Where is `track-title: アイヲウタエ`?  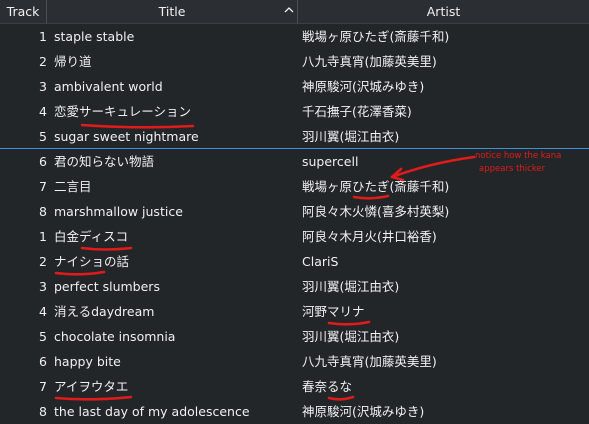
track-title: アイヲウタエ is located at coordinates (91, 386).